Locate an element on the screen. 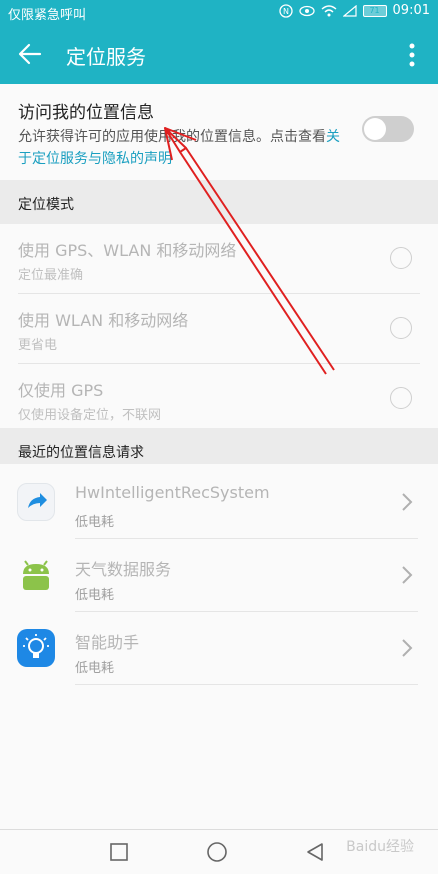 This screenshot has height=874, width=438. back-arrow-icon is located at coordinates (30, 54).